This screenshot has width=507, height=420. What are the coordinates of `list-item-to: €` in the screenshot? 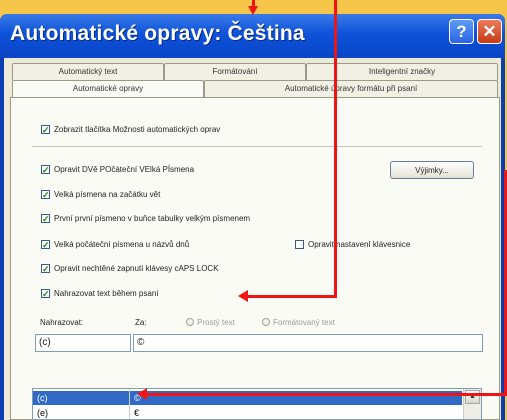 It's located at (137, 413).